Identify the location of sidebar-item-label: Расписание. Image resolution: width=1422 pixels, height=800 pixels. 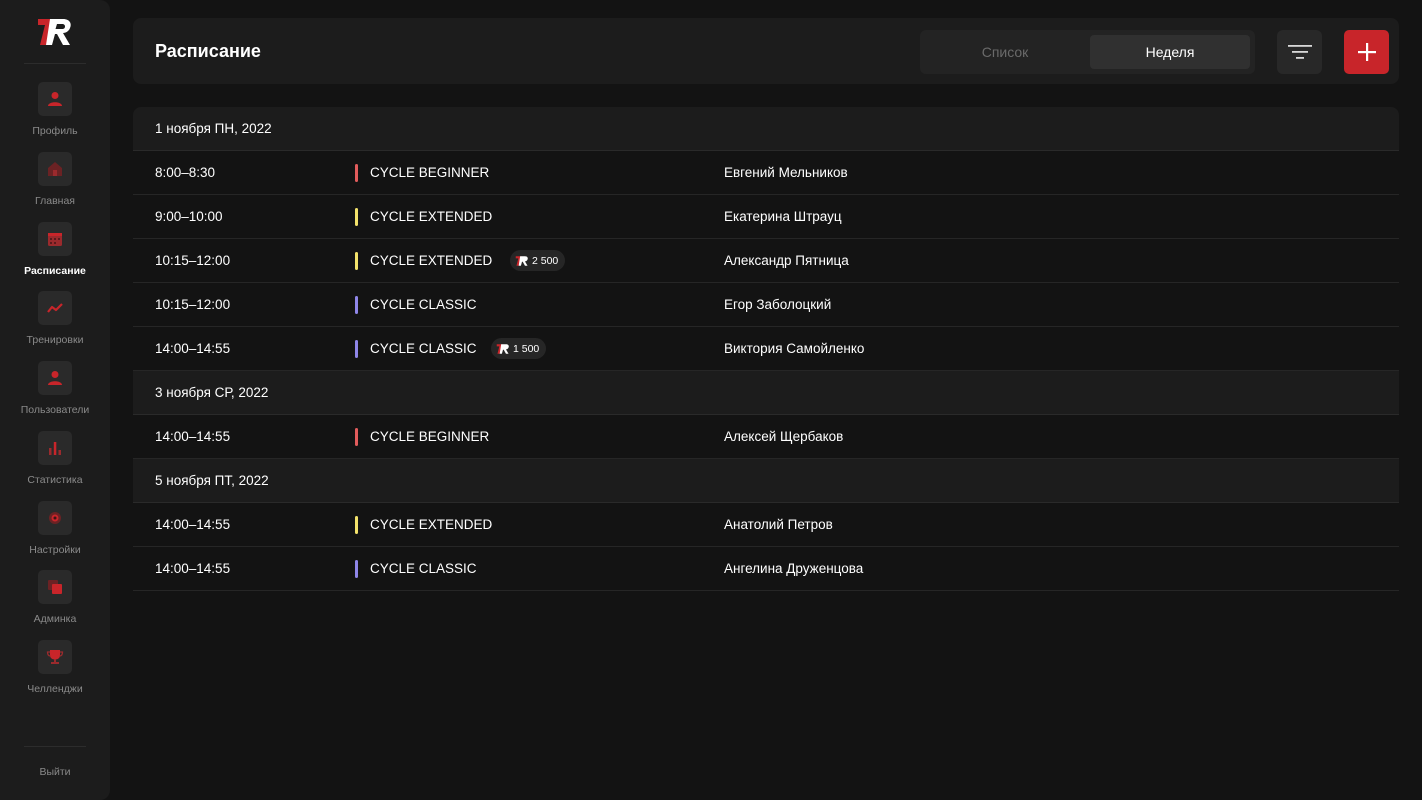
(55, 271).